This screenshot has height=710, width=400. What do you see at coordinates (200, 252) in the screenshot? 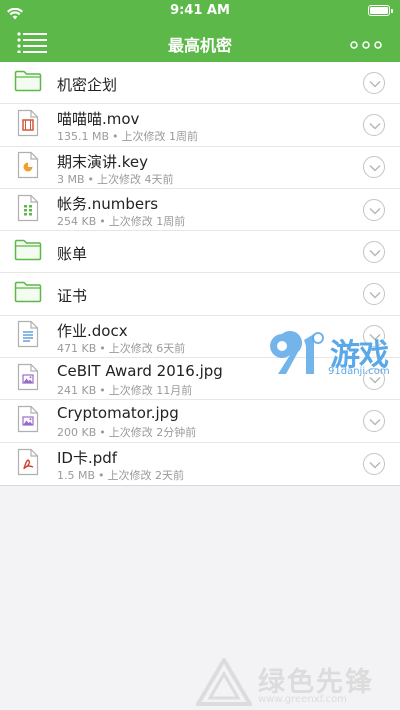
I see `folder-row: 账单` at bounding box center [200, 252].